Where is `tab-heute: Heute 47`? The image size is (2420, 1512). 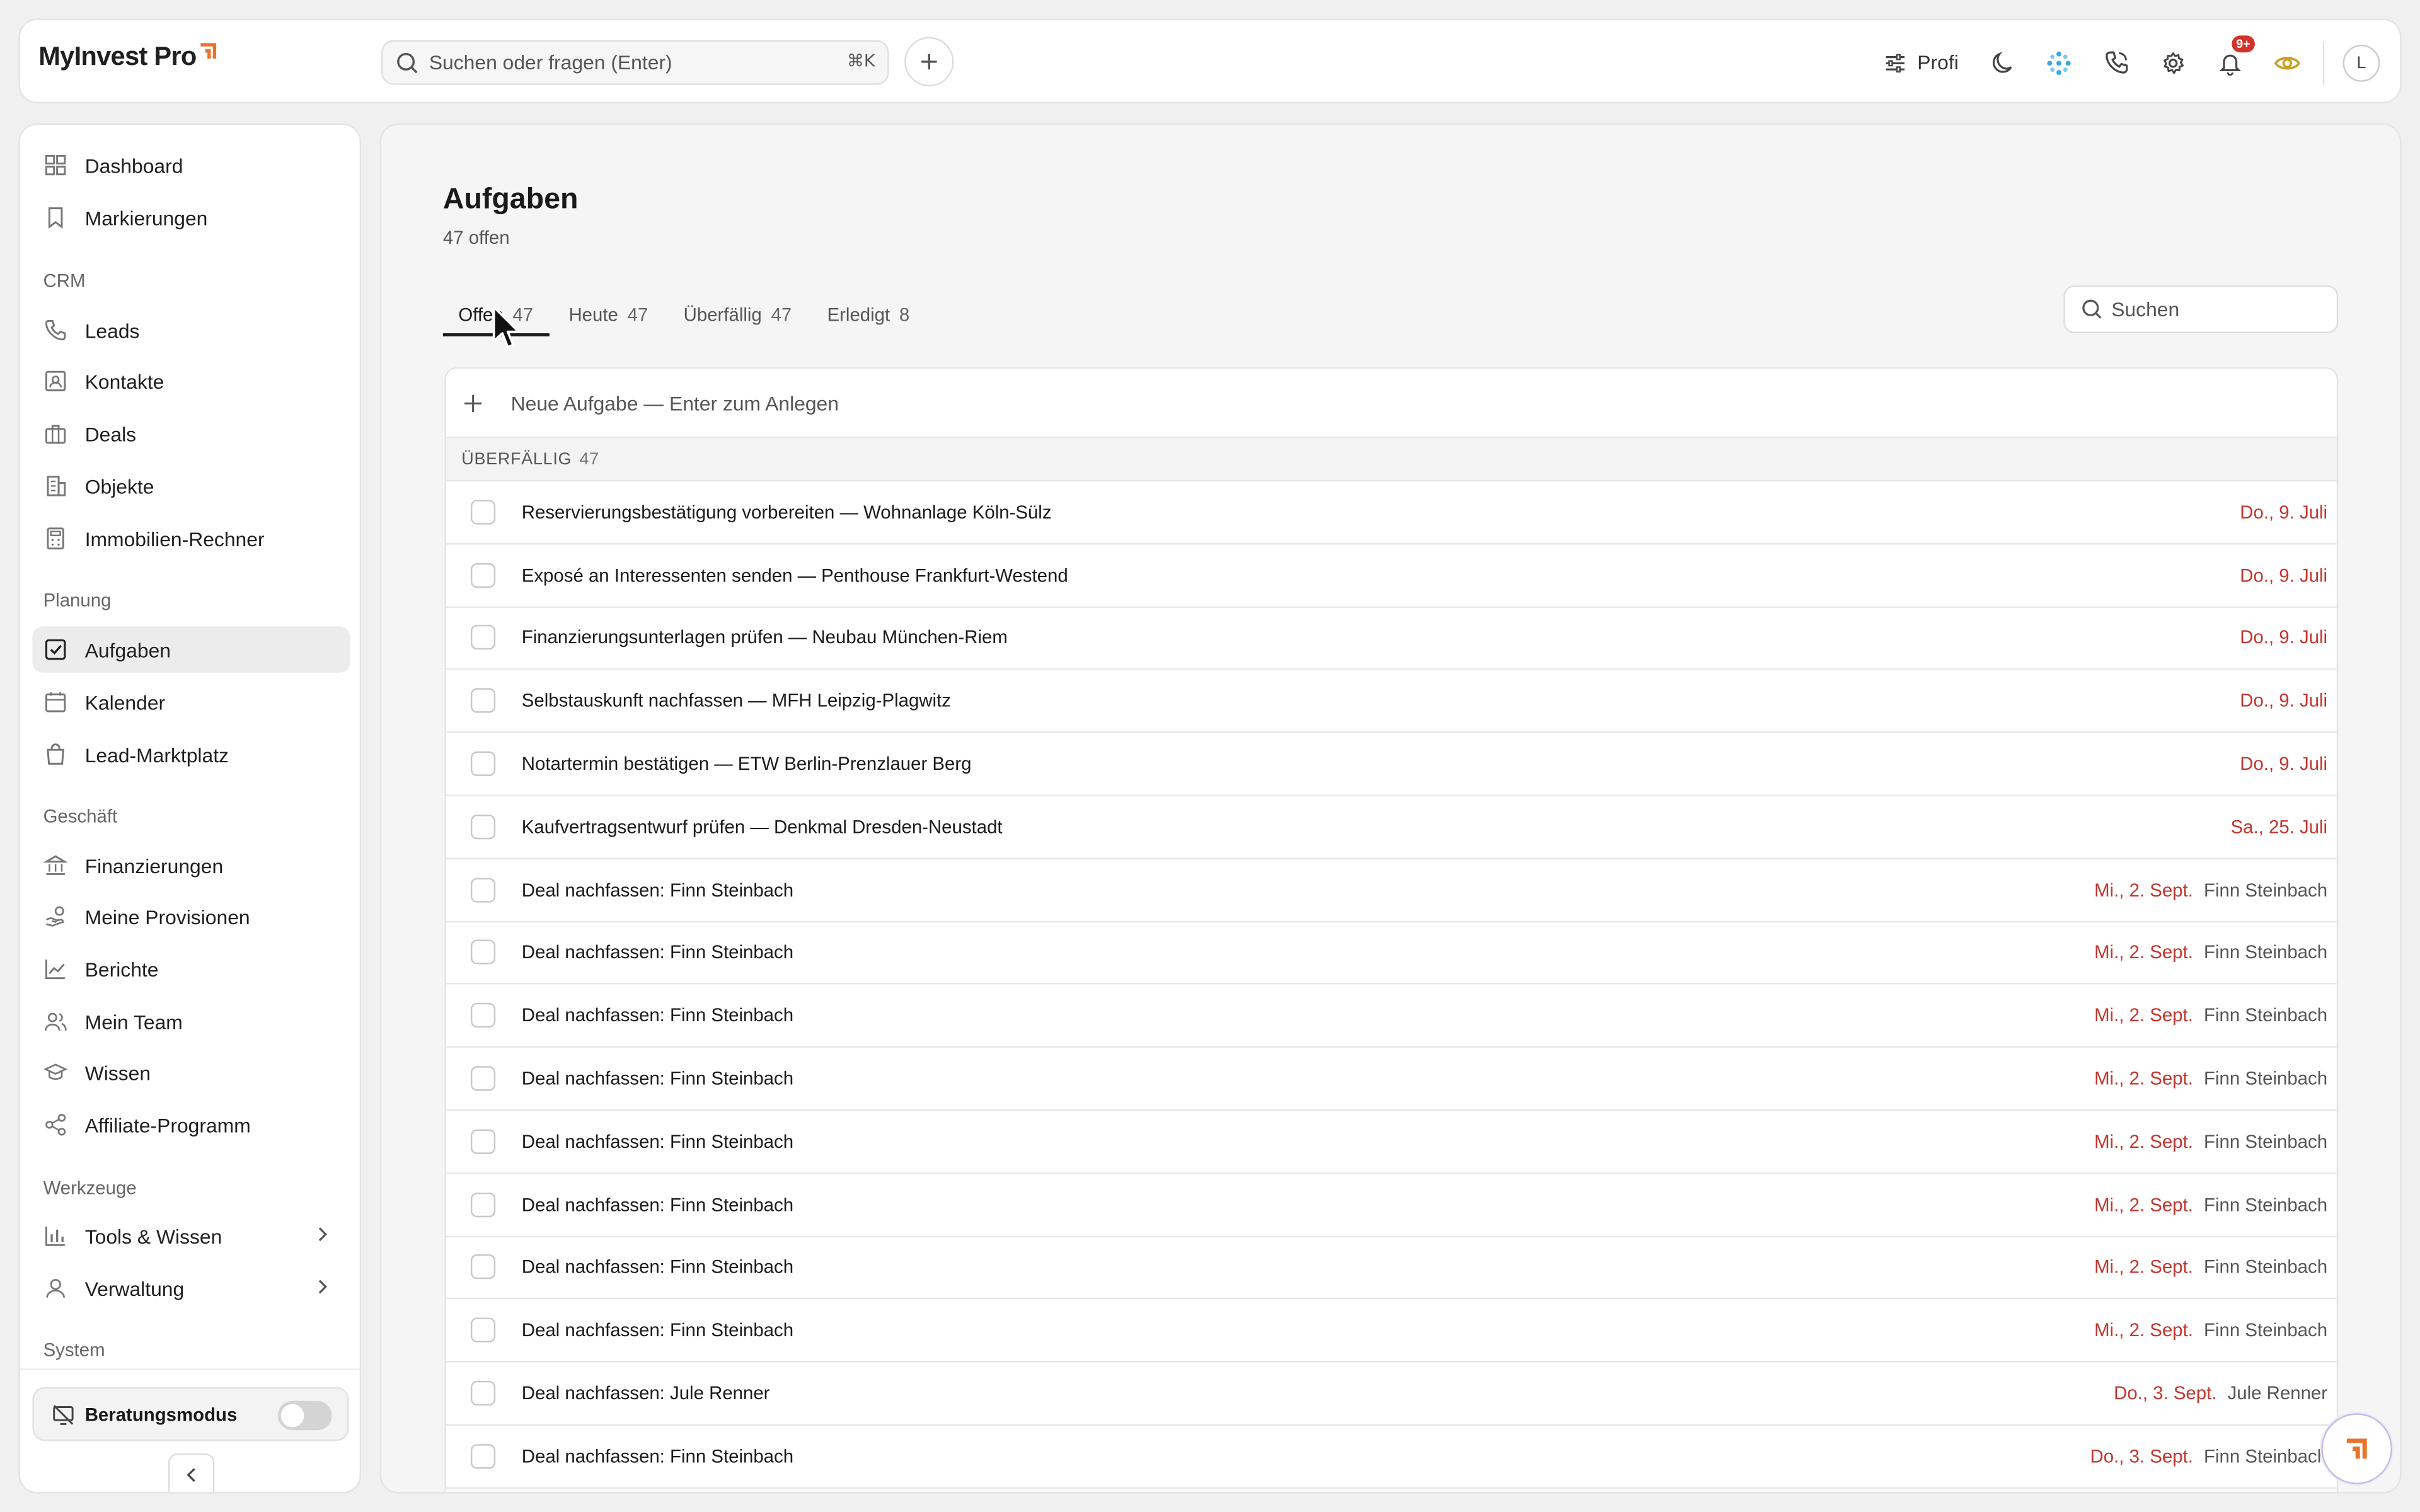 tab-heute: Heute 47 is located at coordinates (608, 314).